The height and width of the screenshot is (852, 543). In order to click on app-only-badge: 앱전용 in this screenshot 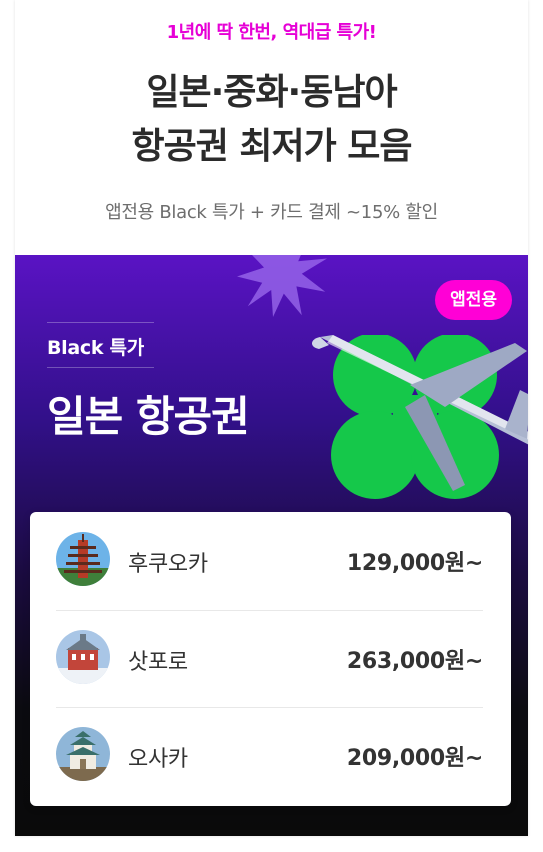, I will do `click(473, 300)`.